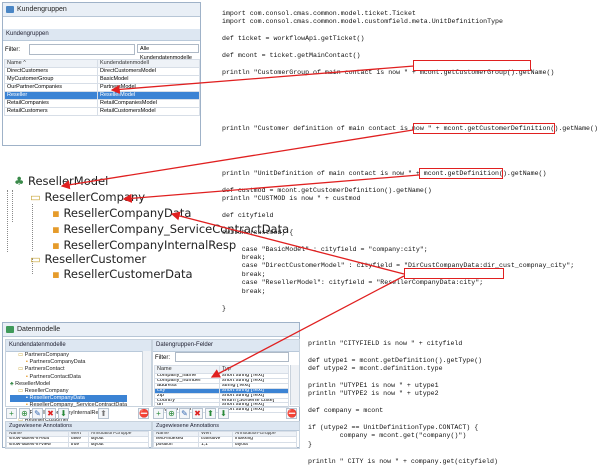 The image size is (600, 466). I want to click on arrow-customer-group-to-reseller-row, so click(262, 79).